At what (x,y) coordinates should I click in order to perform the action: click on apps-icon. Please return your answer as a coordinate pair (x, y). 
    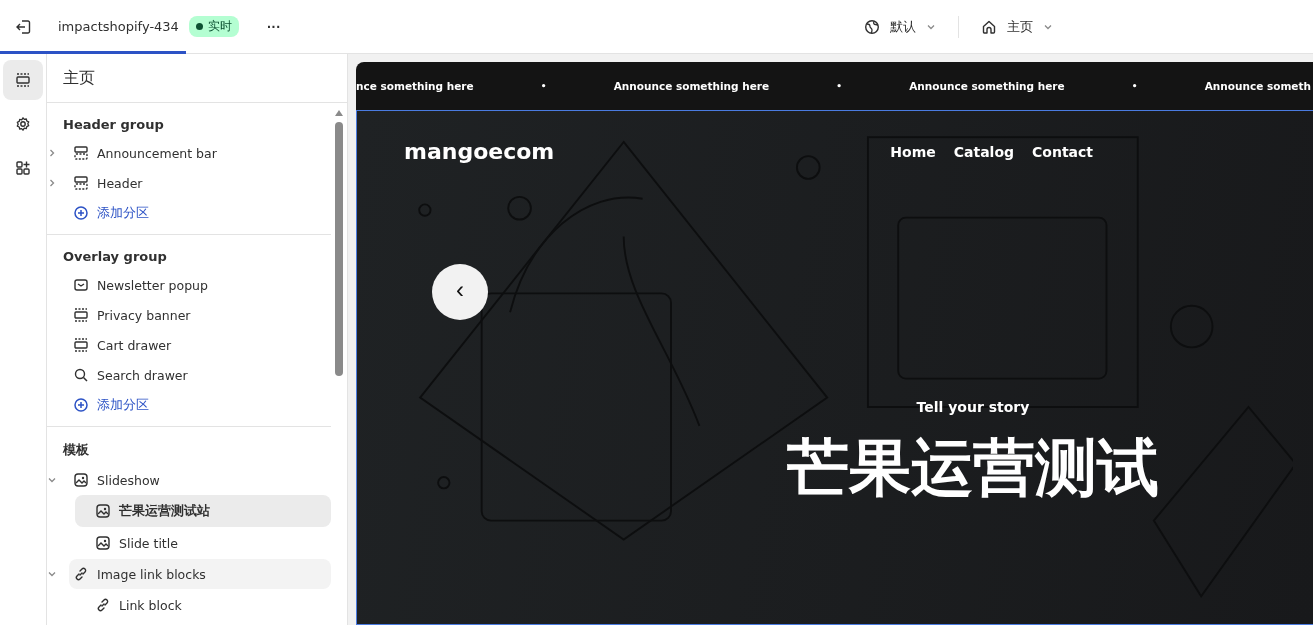
    Looking at the image, I should click on (23, 168).